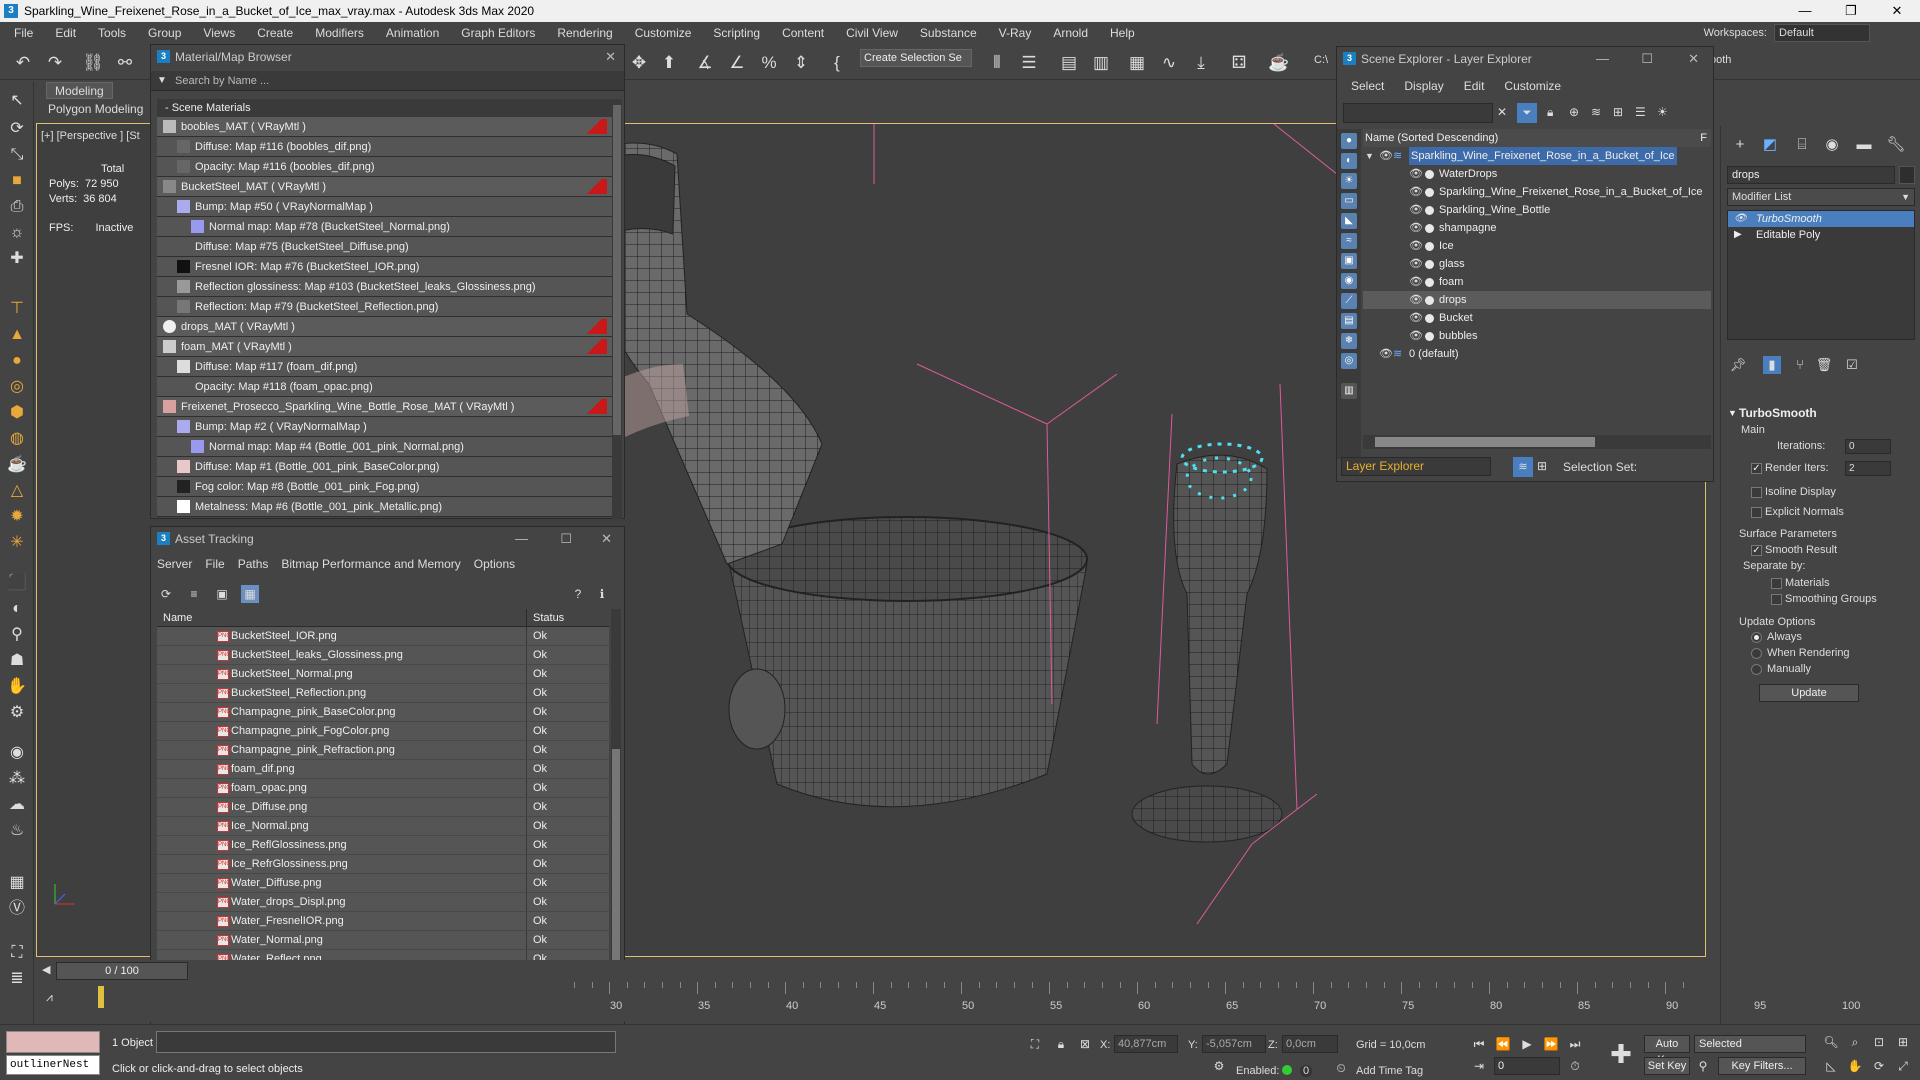 This screenshot has height=1080, width=1920. What do you see at coordinates (79, 90) in the screenshot?
I see `tab-modeling: Modeling` at bounding box center [79, 90].